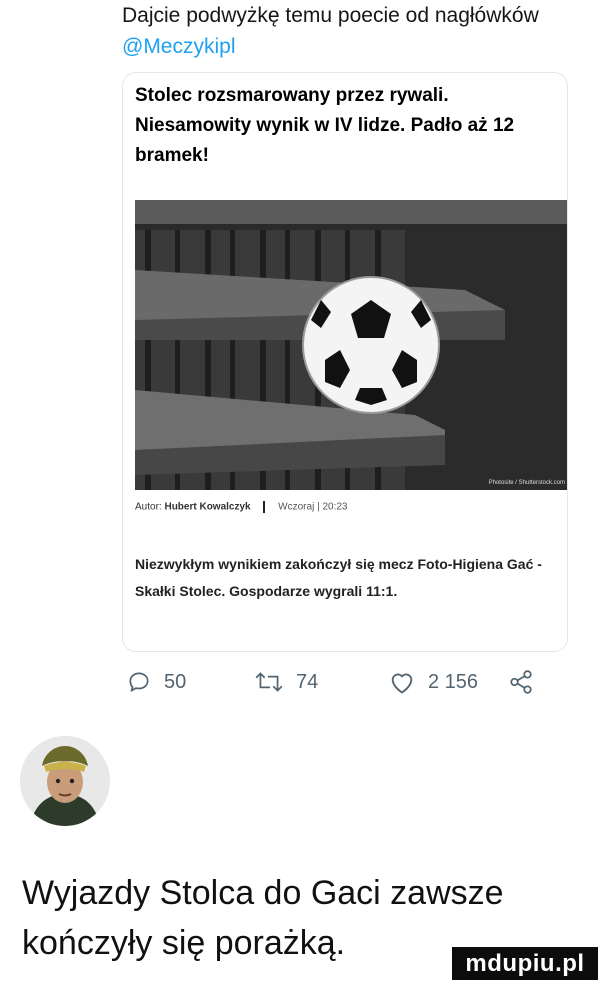 The height and width of the screenshot is (982, 600). What do you see at coordinates (330, 15) in the screenshot?
I see `tweet-text-body: Dajcie podwyżkę temu poecie od nagłówków` at bounding box center [330, 15].